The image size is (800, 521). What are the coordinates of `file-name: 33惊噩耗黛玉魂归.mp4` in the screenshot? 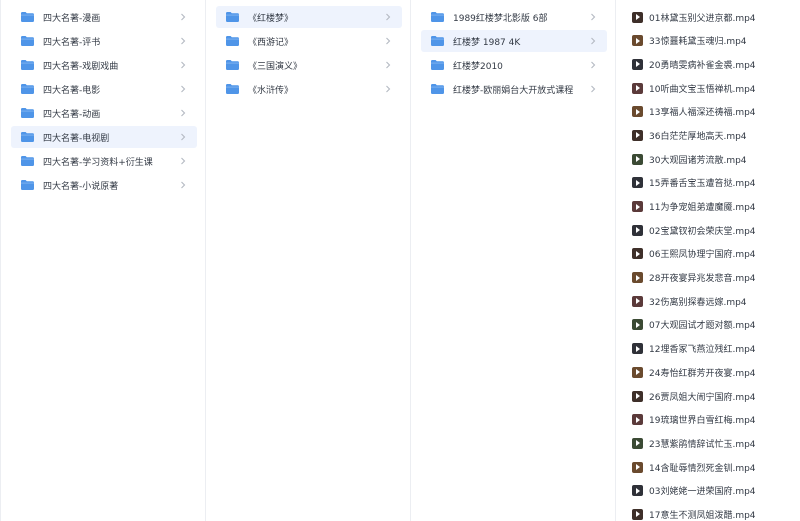 It's located at (698, 42).